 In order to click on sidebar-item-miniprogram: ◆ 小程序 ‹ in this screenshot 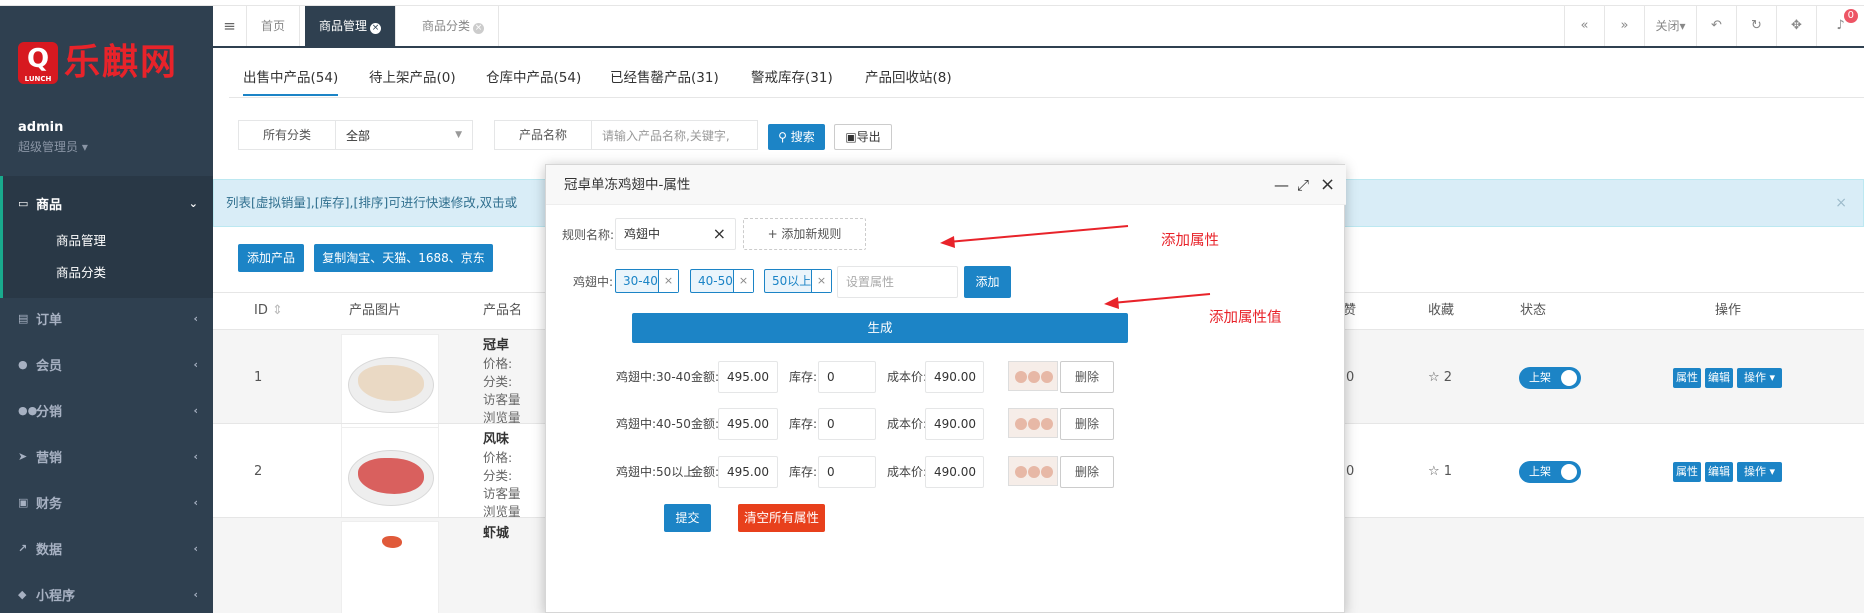, I will do `click(108, 594)`.